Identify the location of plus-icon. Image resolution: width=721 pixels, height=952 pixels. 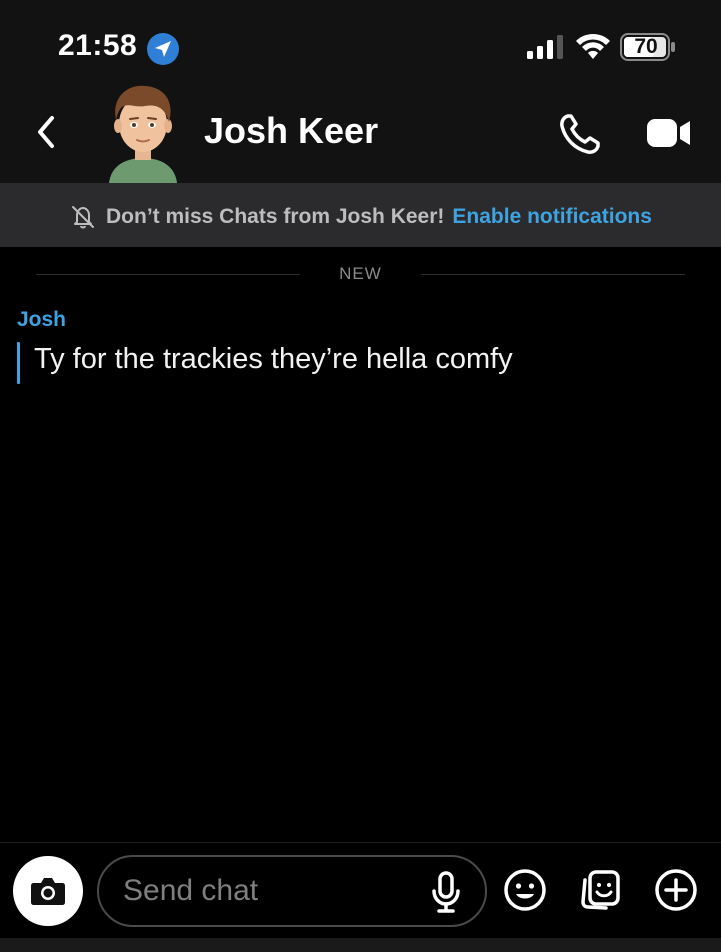
(676, 890).